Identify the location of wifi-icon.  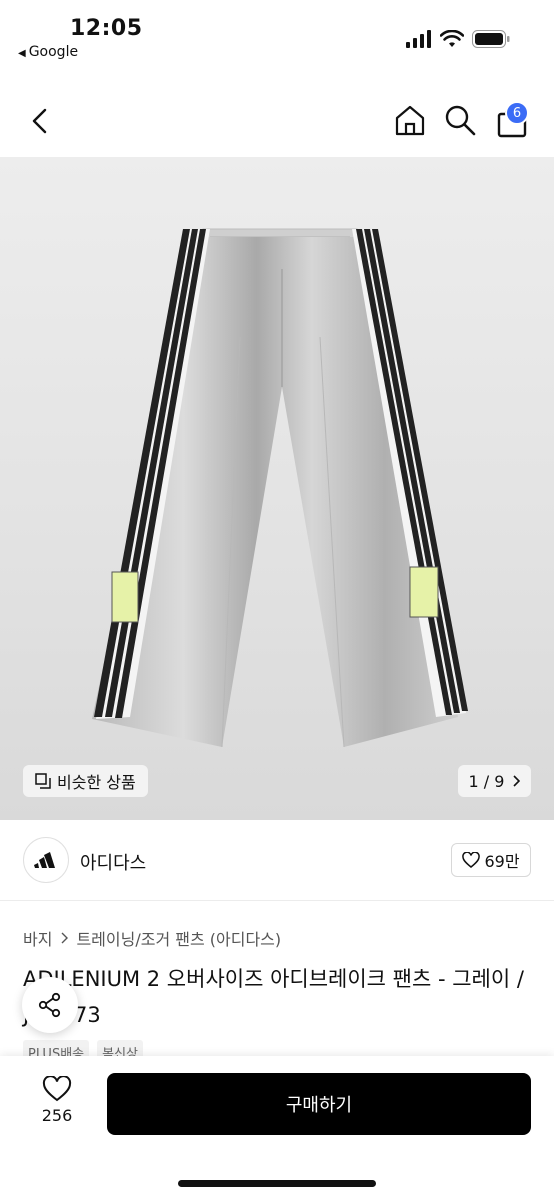
(452, 38).